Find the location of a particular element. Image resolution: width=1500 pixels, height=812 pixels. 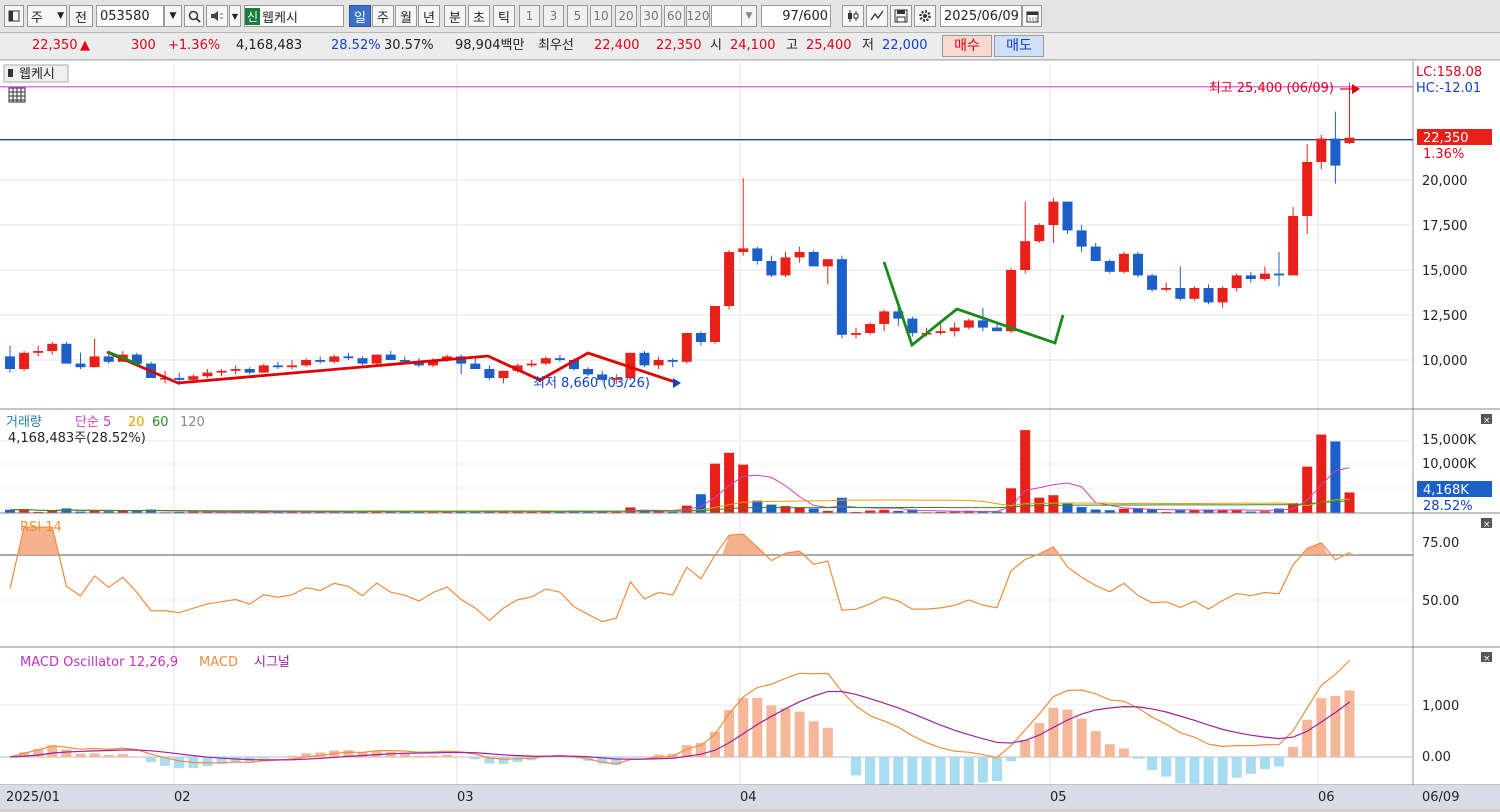

price-panel-title: 웹케시 is located at coordinates (37, 74).